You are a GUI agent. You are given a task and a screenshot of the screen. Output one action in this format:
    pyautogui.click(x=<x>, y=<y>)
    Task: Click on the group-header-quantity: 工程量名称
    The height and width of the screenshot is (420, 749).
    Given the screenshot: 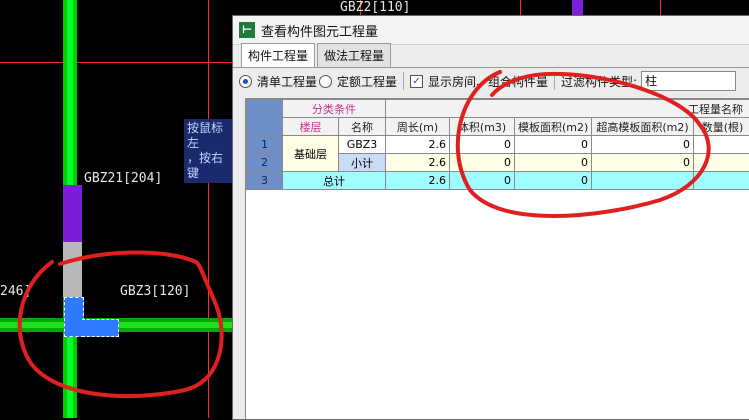 What is the action you would take?
    pyautogui.click(x=567, y=109)
    